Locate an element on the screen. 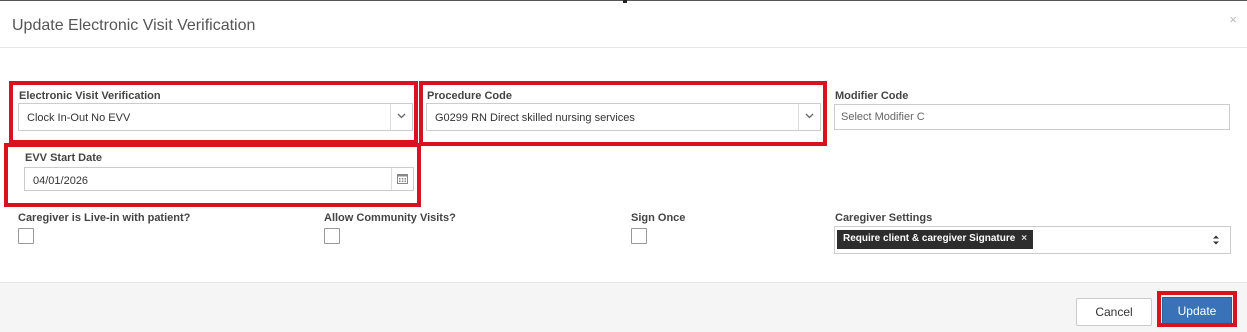  community-visits-label: Allow Community Visits? is located at coordinates (390, 218).